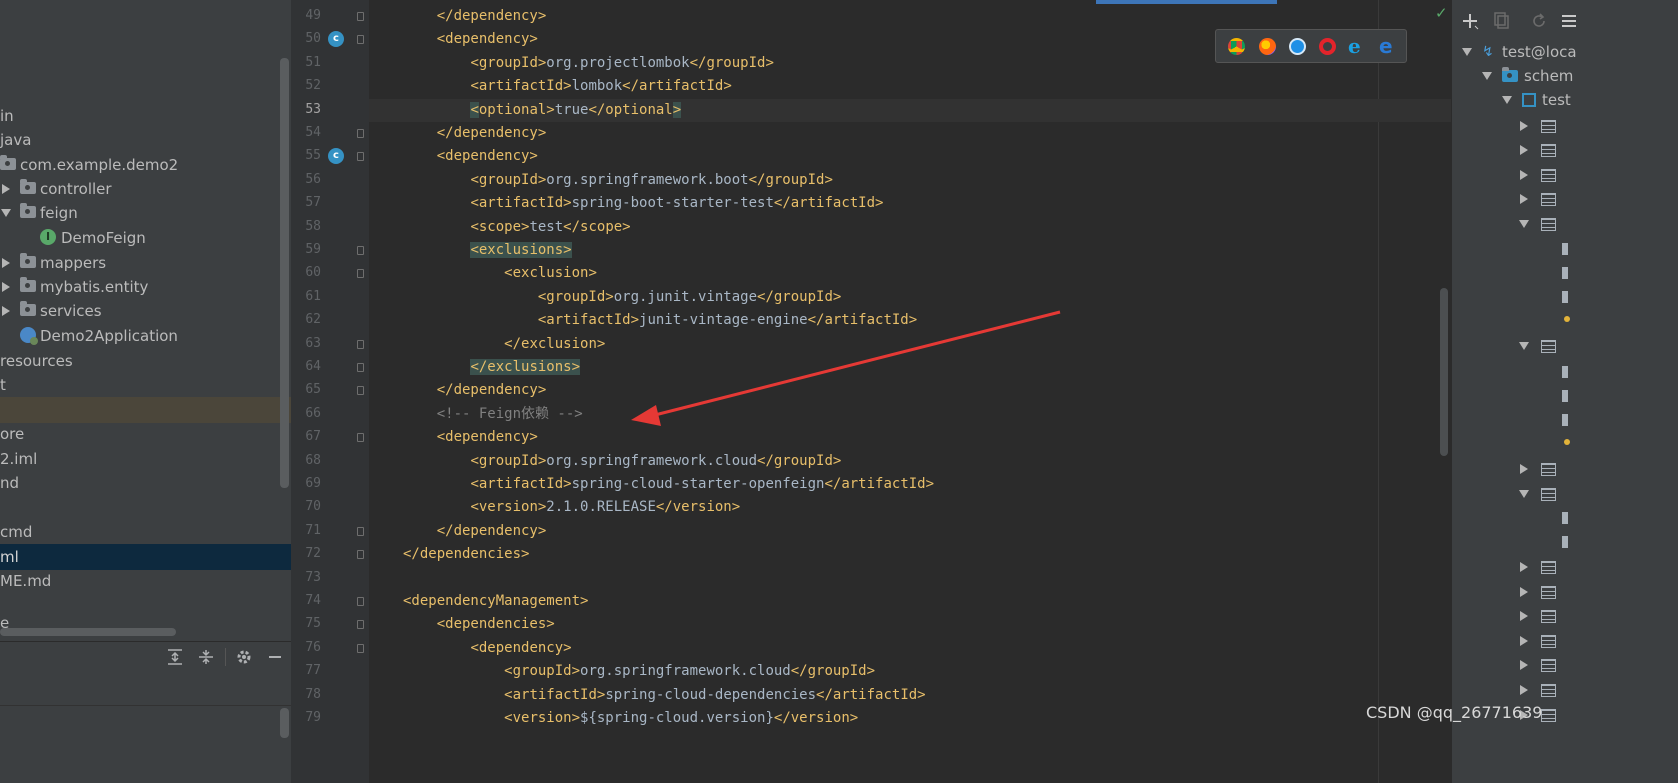  What do you see at coordinates (145, 140) in the screenshot?
I see `tree-item-java: java` at bounding box center [145, 140].